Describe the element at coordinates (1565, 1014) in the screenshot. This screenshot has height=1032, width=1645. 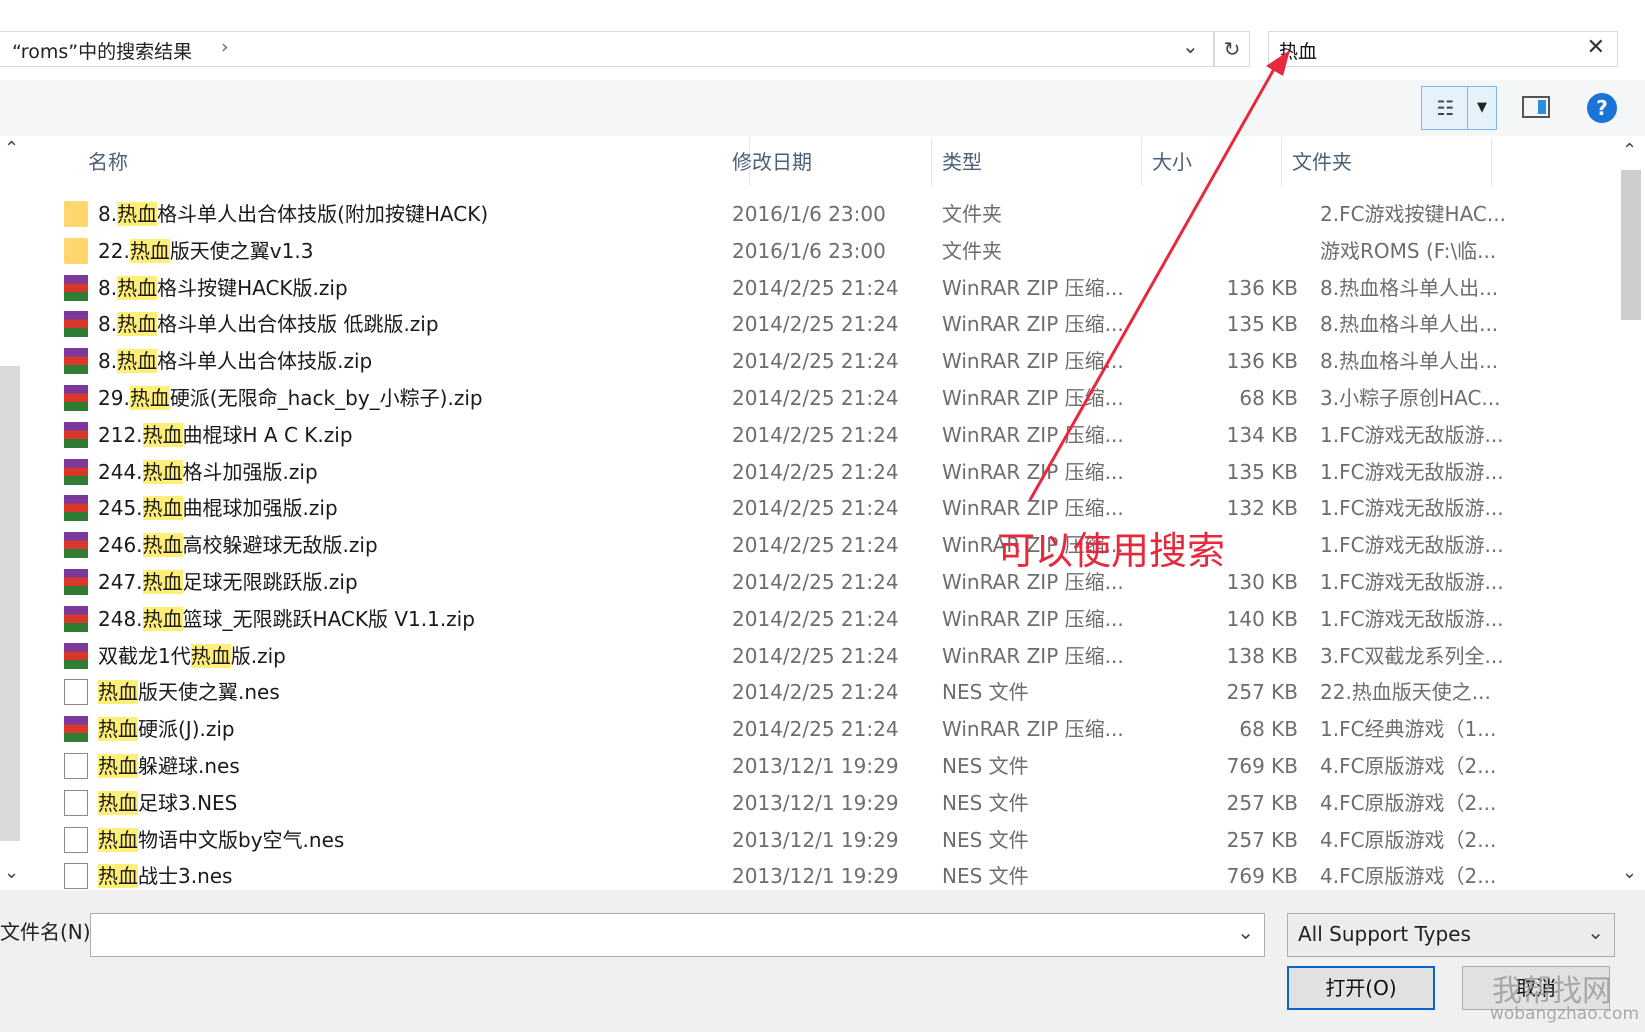
I see `watermark-url: wobangzhao.com` at that location.